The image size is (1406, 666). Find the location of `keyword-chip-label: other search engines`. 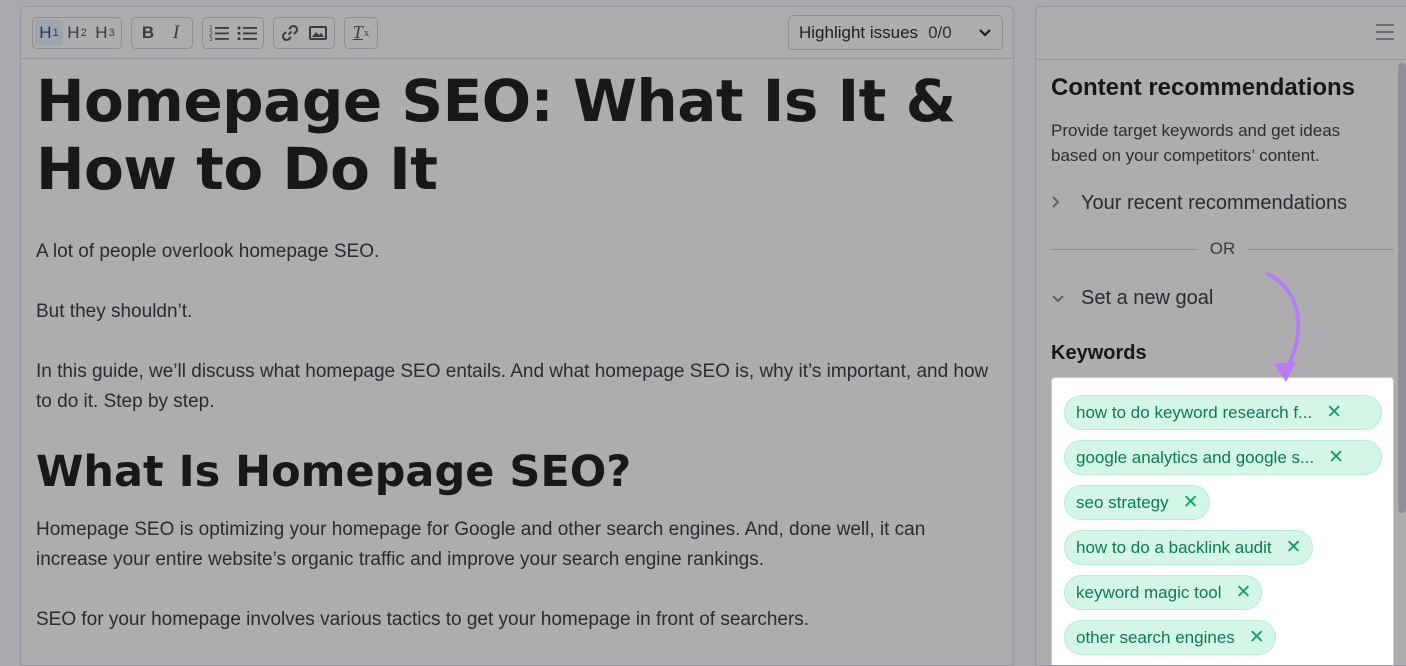

keyword-chip-label: other search engines is located at coordinates (1155, 637).